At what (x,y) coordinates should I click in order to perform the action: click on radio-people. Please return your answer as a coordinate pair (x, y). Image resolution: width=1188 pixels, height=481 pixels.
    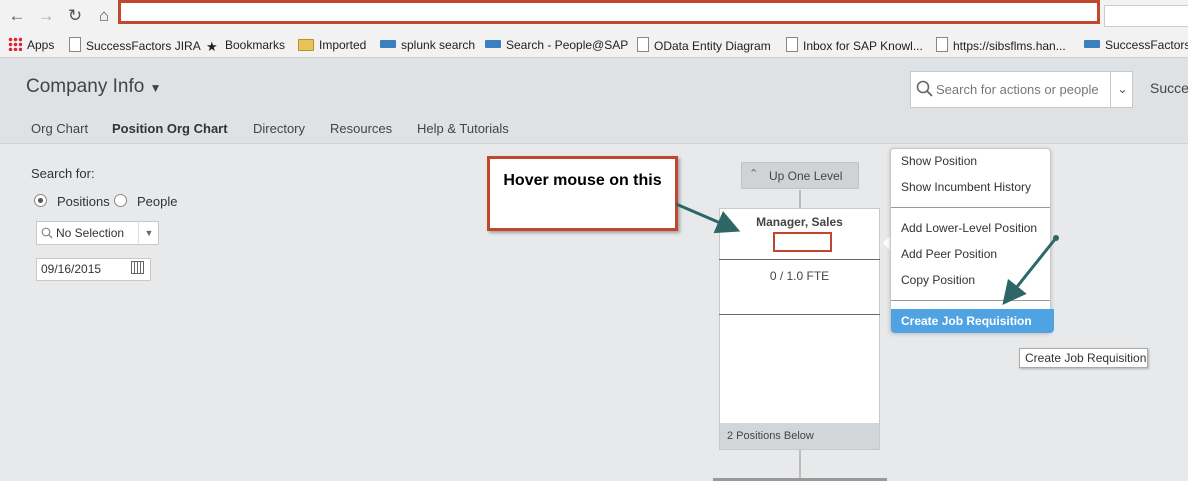
    Looking at the image, I should click on (120, 200).